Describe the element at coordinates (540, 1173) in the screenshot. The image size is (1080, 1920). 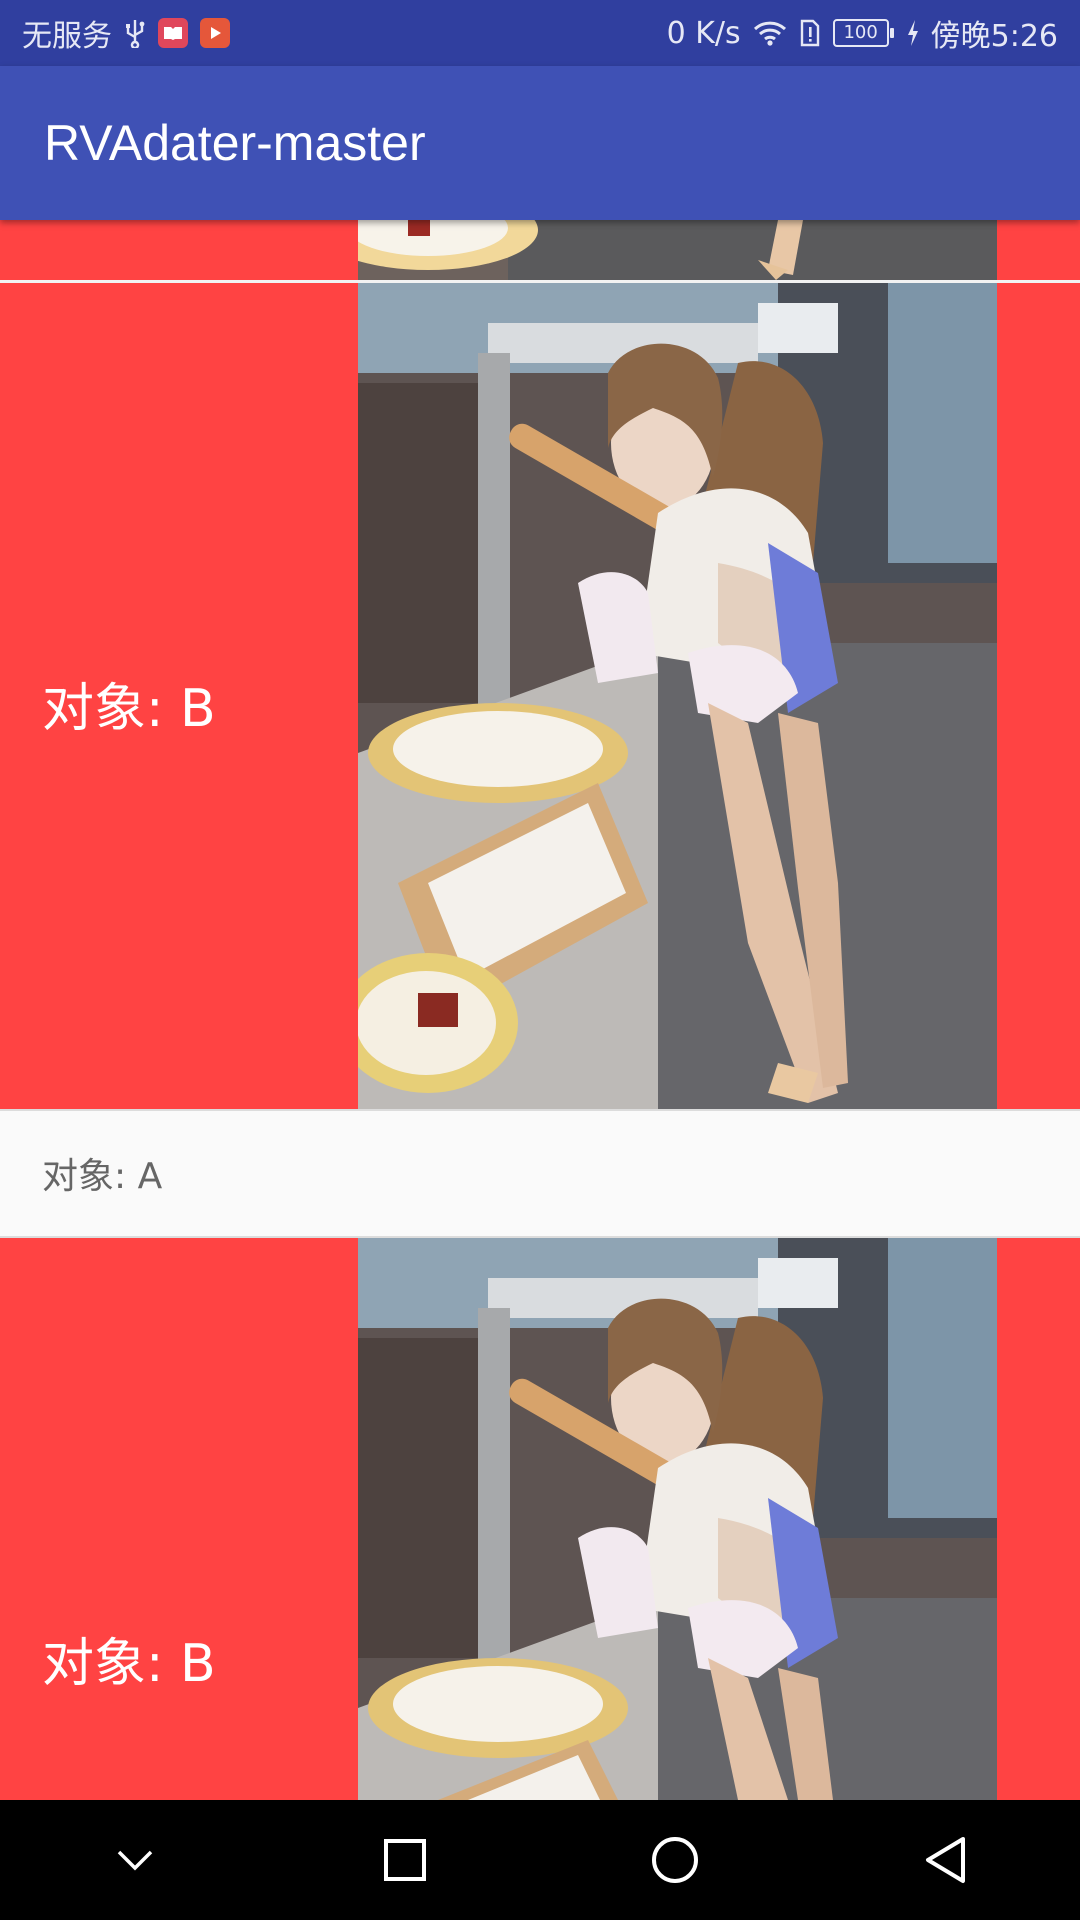
I see `list-item-a: 对象: A` at that location.